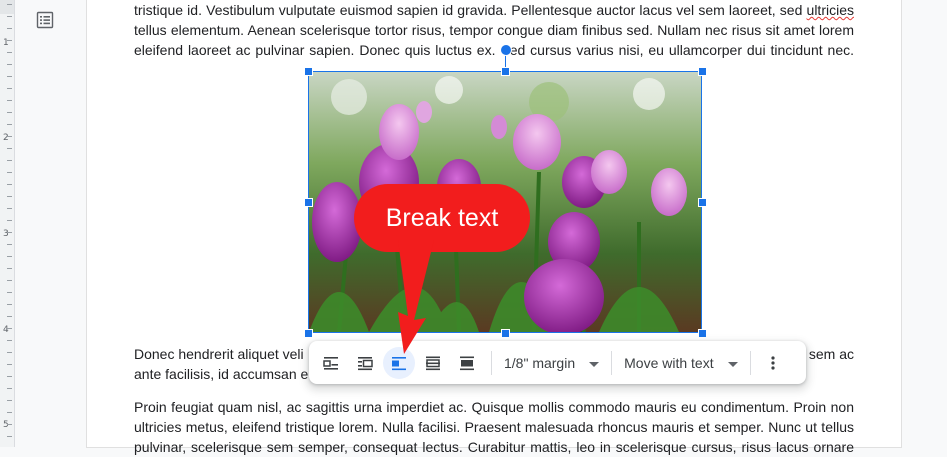 This screenshot has width=947, height=457. What do you see at coordinates (6, 330) in the screenshot?
I see `ruler-mark: 4` at bounding box center [6, 330].